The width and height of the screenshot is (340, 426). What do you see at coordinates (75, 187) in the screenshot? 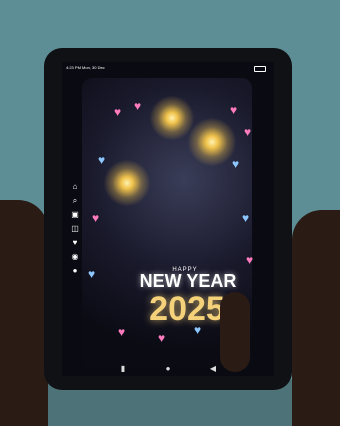
I see `home-icon: ⌂` at bounding box center [75, 187].